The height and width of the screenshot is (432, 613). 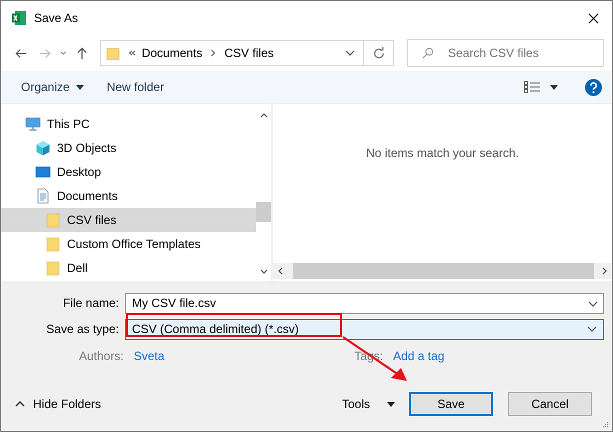 What do you see at coordinates (263, 212) in the screenshot?
I see `scrollbar-thumb` at bounding box center [263, 212].